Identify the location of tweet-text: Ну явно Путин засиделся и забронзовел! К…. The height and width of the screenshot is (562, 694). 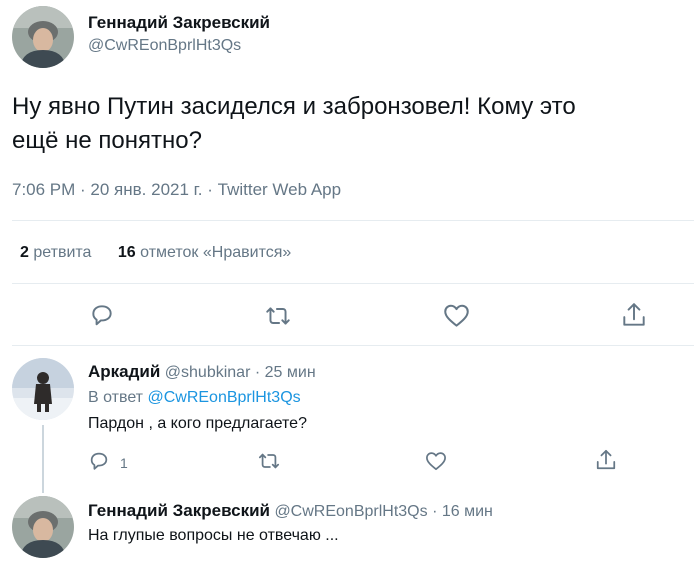
(294, 124).